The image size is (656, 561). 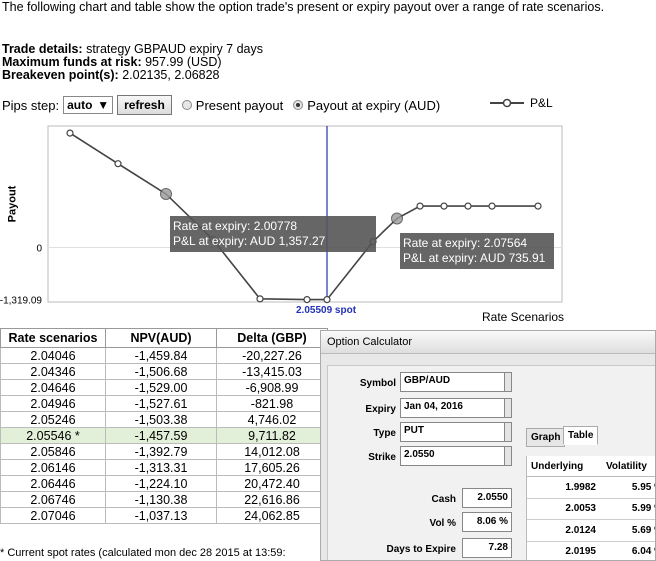 What do you see at coordinates (541, 103) in the screenshot?
I see `legend-label: P&L` at bounding box center [541, 103].